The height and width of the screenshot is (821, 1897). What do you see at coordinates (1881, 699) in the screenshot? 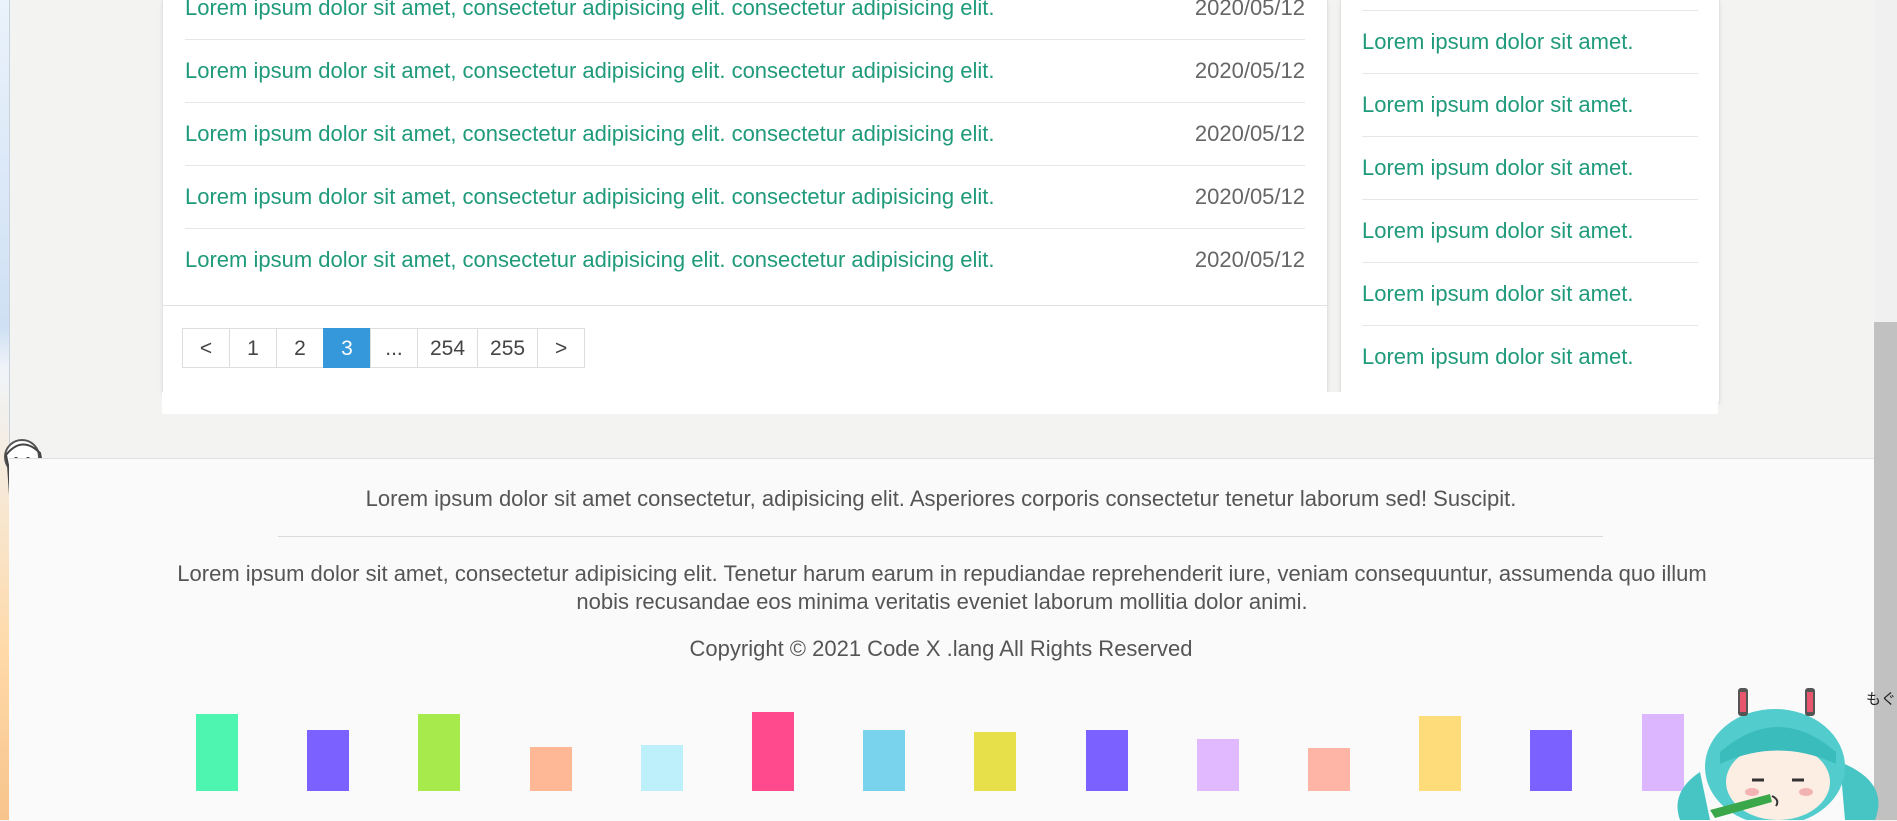
I see `mascot-caption: もぐ` at bounding box center [1881, 699].